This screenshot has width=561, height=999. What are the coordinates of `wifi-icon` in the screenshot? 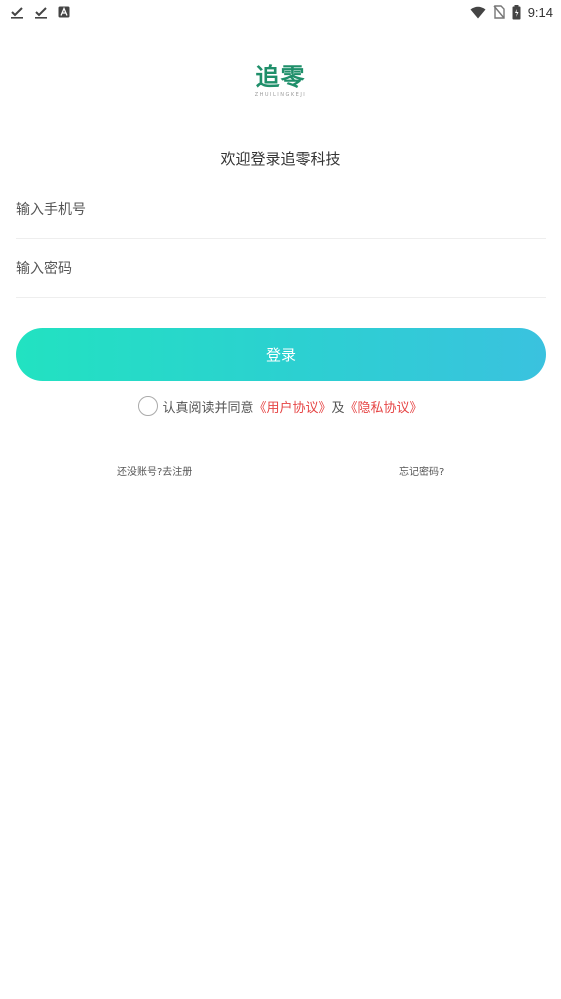 It's located at (478, 12).